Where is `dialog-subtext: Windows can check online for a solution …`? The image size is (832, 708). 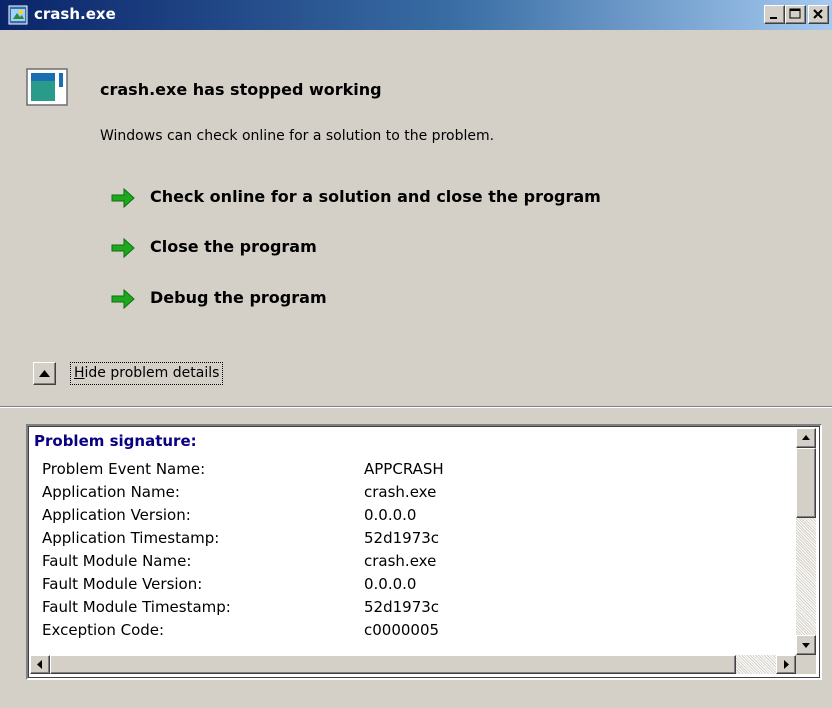
dialog-subtext: Windows can check online for a solution … is located at coordinates (297, 136).